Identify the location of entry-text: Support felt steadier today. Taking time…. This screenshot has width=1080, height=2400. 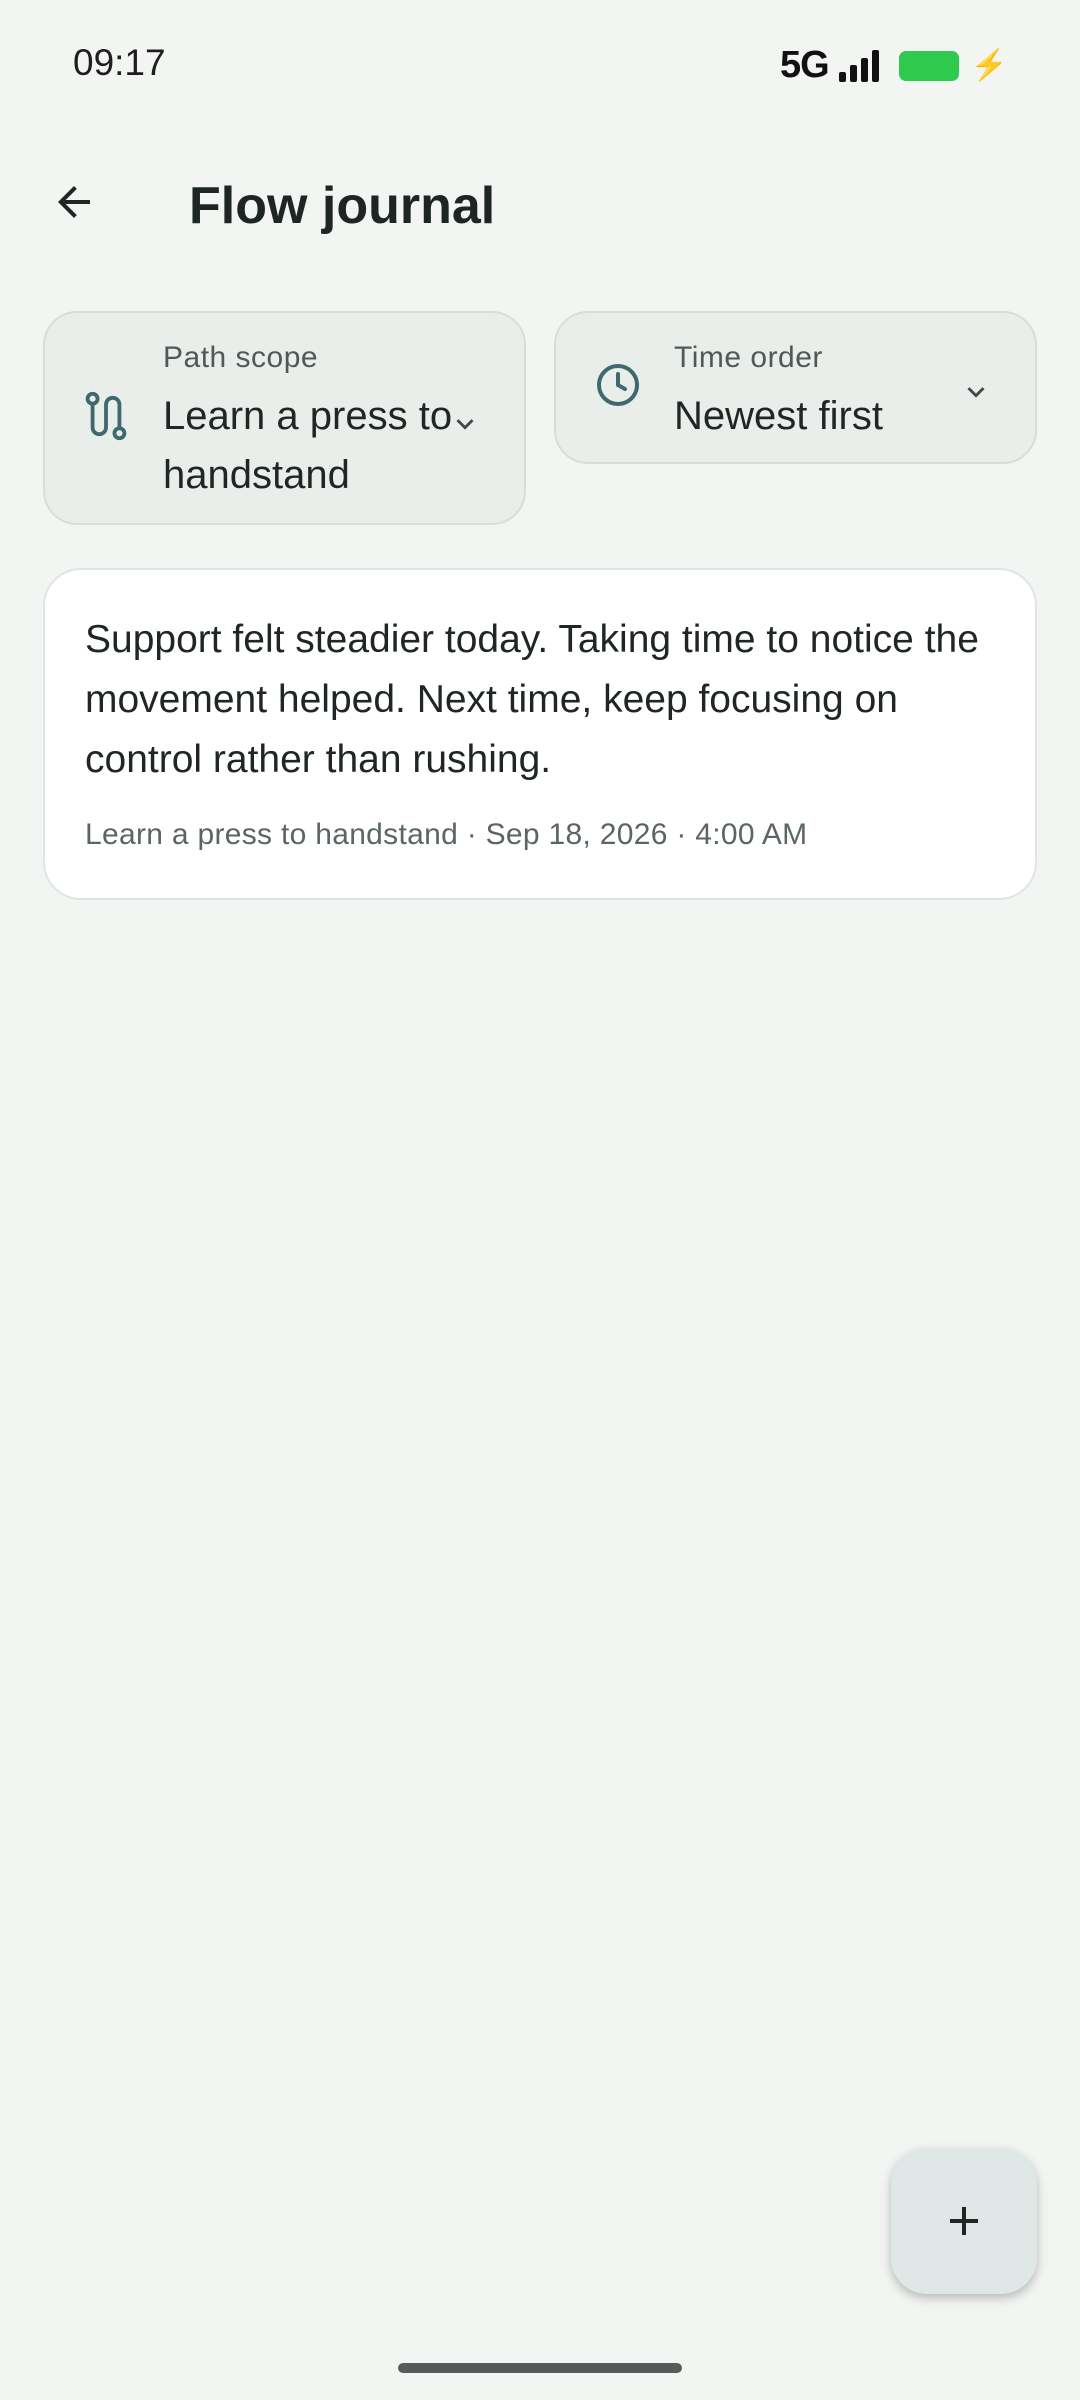
(532, 699).